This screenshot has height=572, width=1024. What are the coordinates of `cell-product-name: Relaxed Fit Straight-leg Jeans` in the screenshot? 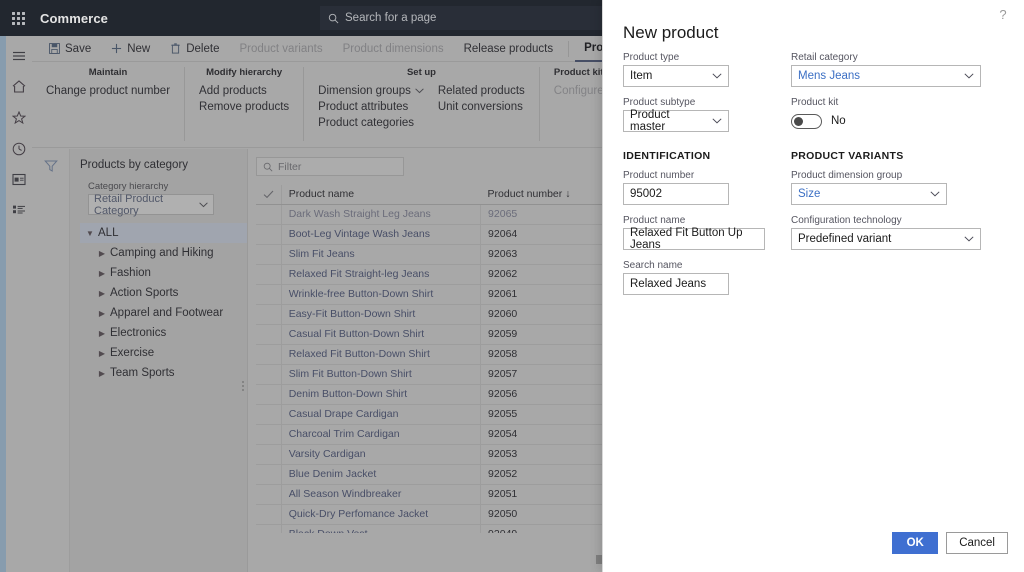 It's located at (381, 274).